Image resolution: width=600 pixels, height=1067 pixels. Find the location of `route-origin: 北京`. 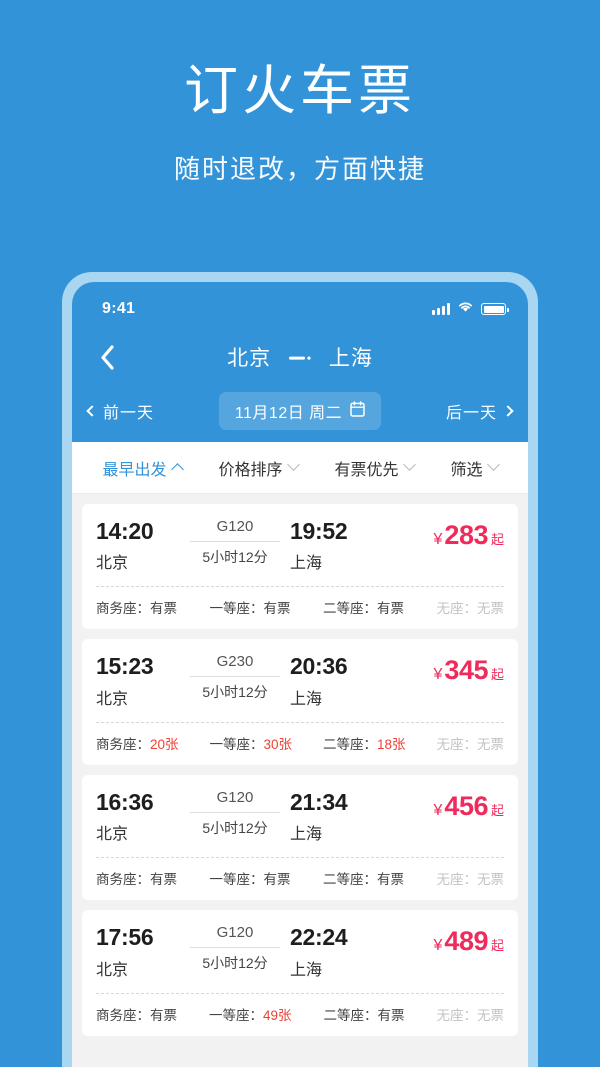

route-origin: 北京 is located at coordinates (249, 358).